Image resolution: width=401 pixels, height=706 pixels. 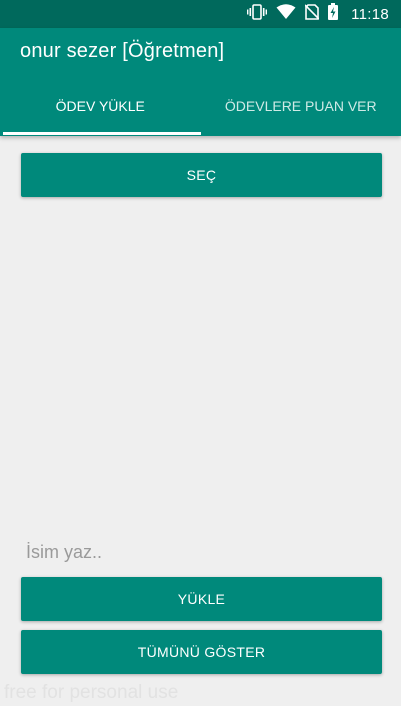 I want to click on no-sim-icon, so click(x=312, y=14).